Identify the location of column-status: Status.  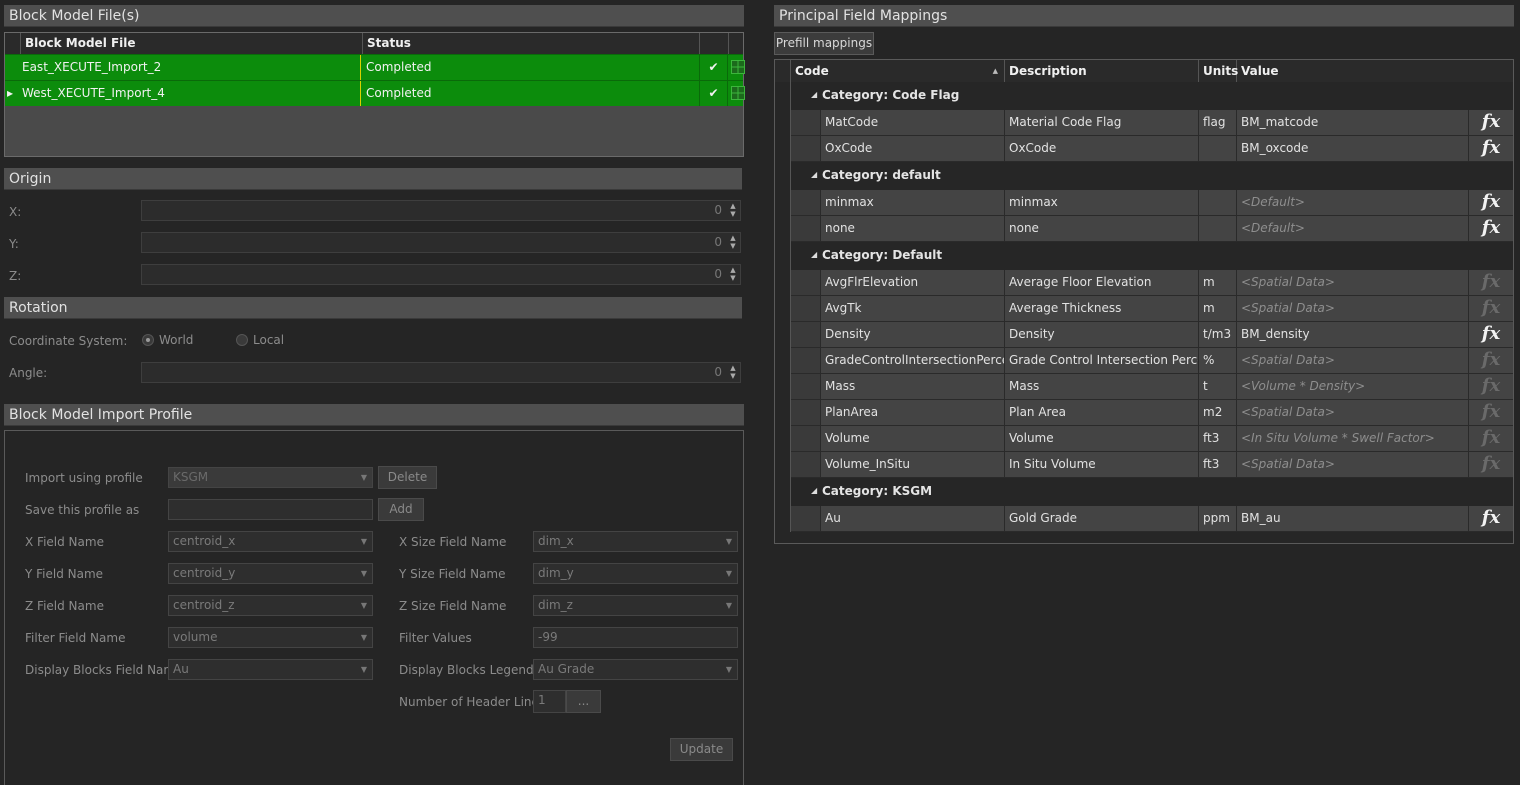
(531, 43).